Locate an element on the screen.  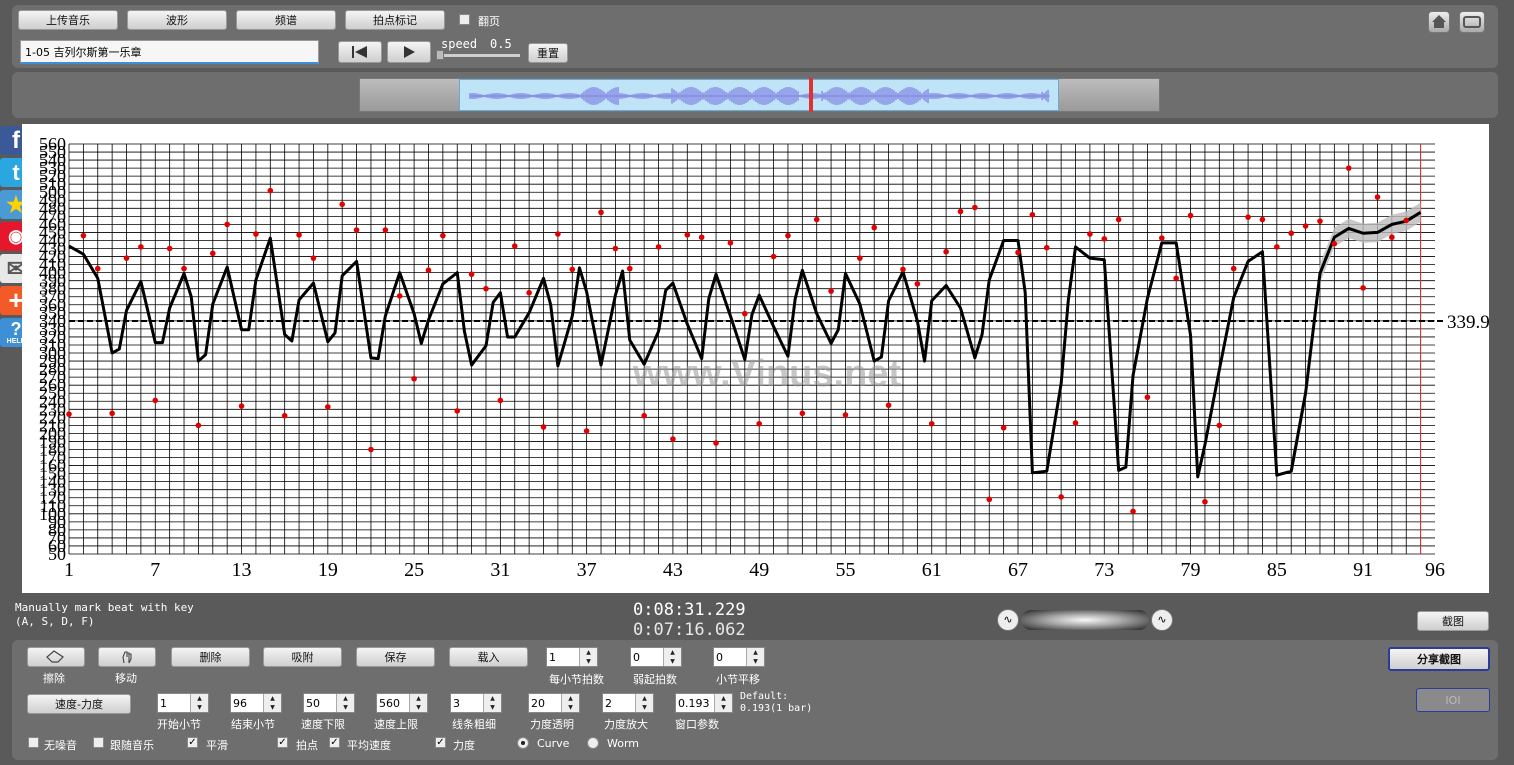
dynamics-scale-stepper: ▲▼ is located at coordinates (628, 703).